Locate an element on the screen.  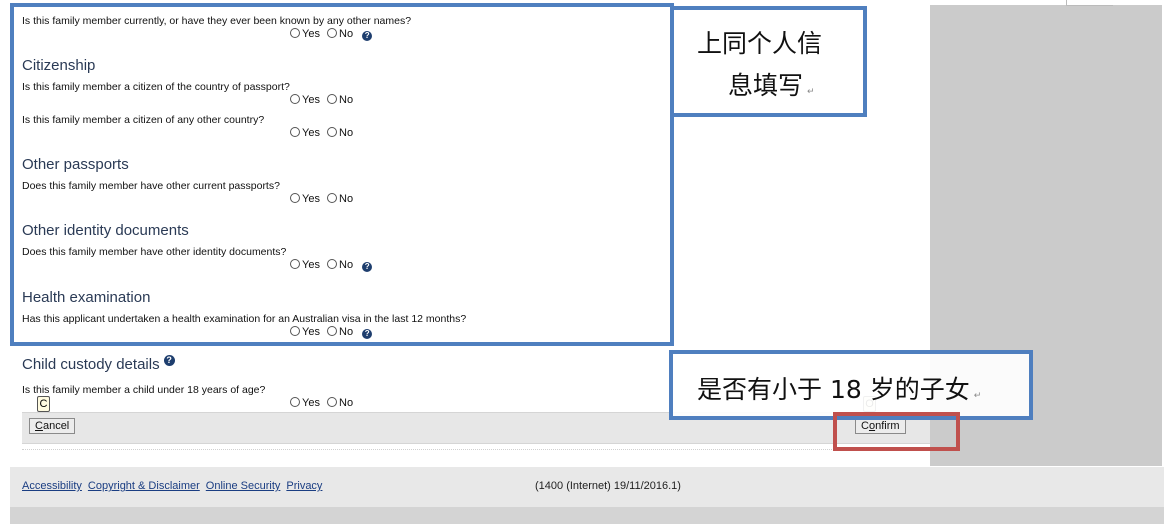
version-text: (1400 (Internet) 19/11/2016.1) is located at coordinates (608, 486).